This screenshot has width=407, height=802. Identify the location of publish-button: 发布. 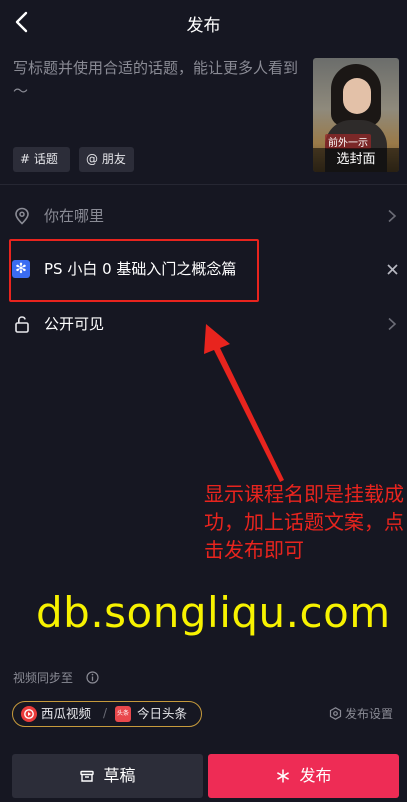
(303, 776).